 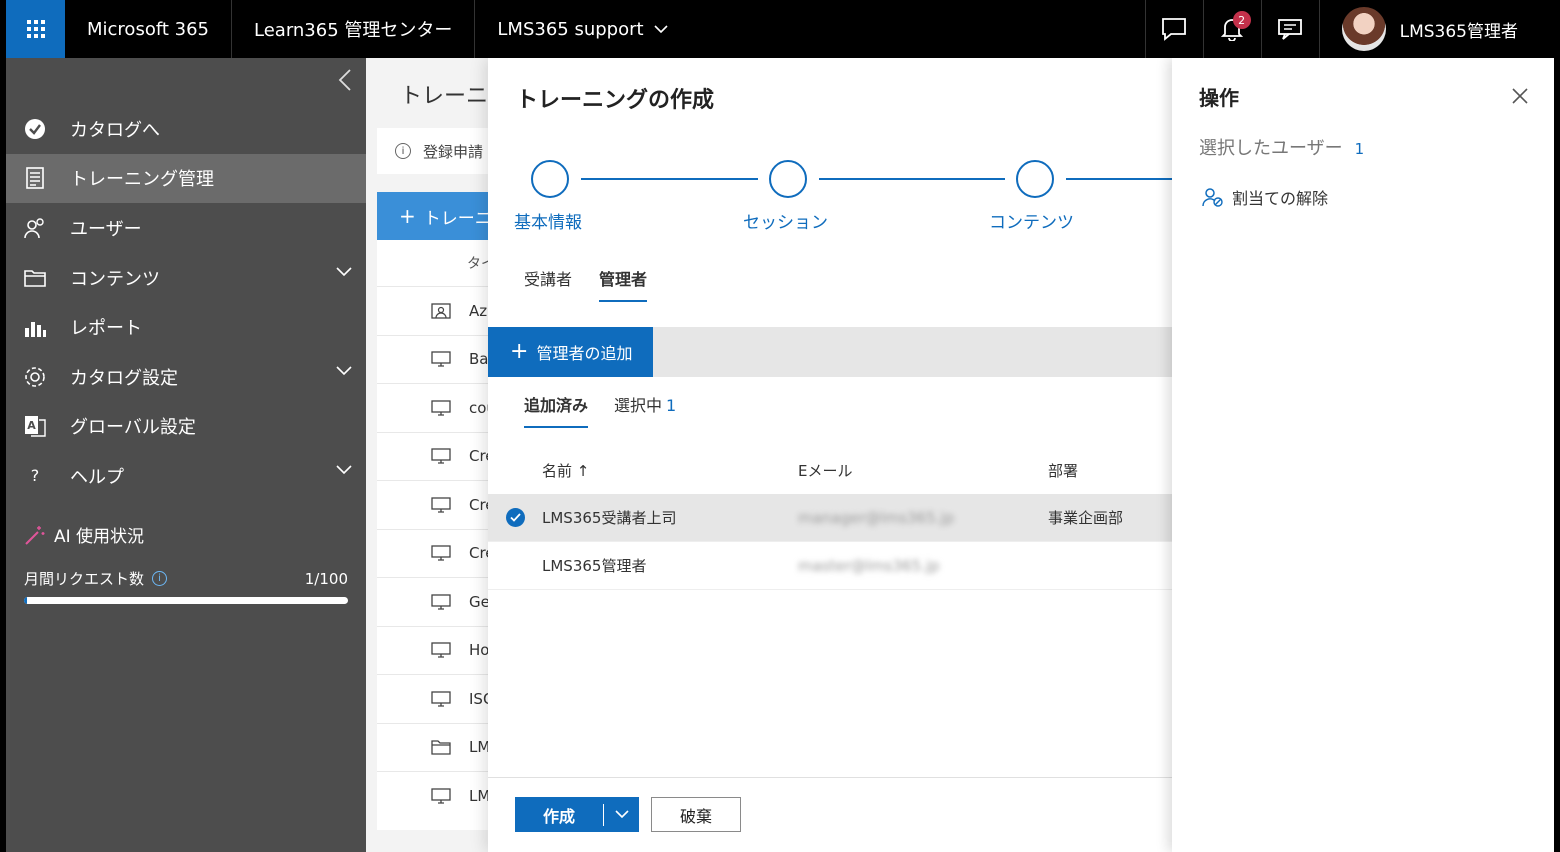 I want to click on info-icon: i, so click(x=160, y=578).